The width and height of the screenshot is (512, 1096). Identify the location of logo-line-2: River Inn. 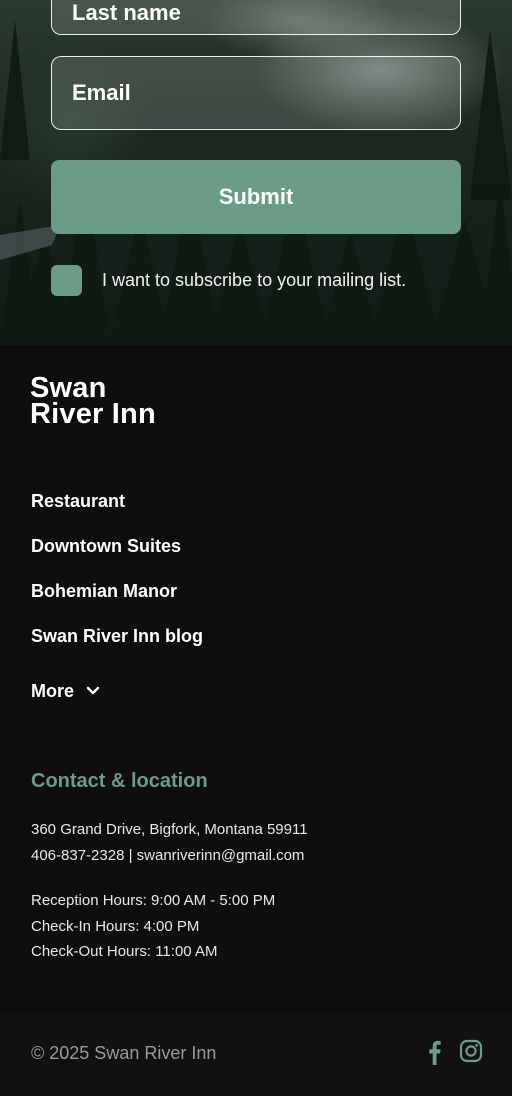
(93, 414).